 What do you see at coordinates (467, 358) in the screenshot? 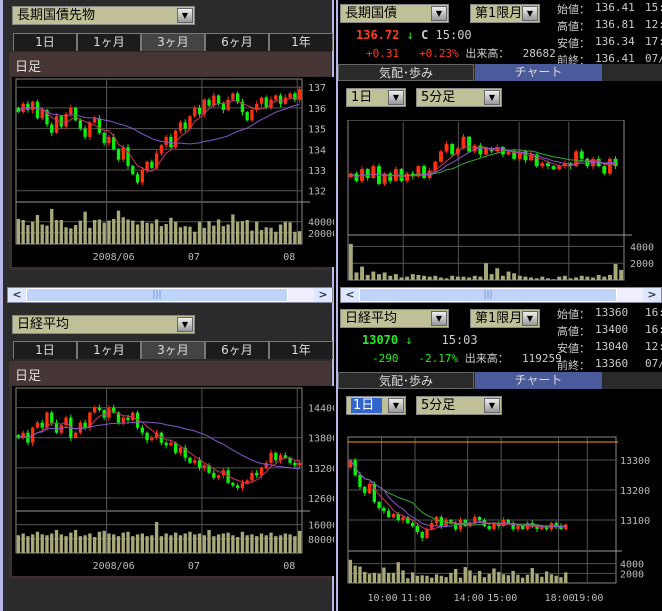
I see `change-row: -290 -2.17% 出来高： 119259` at bounding box center [467, 358].